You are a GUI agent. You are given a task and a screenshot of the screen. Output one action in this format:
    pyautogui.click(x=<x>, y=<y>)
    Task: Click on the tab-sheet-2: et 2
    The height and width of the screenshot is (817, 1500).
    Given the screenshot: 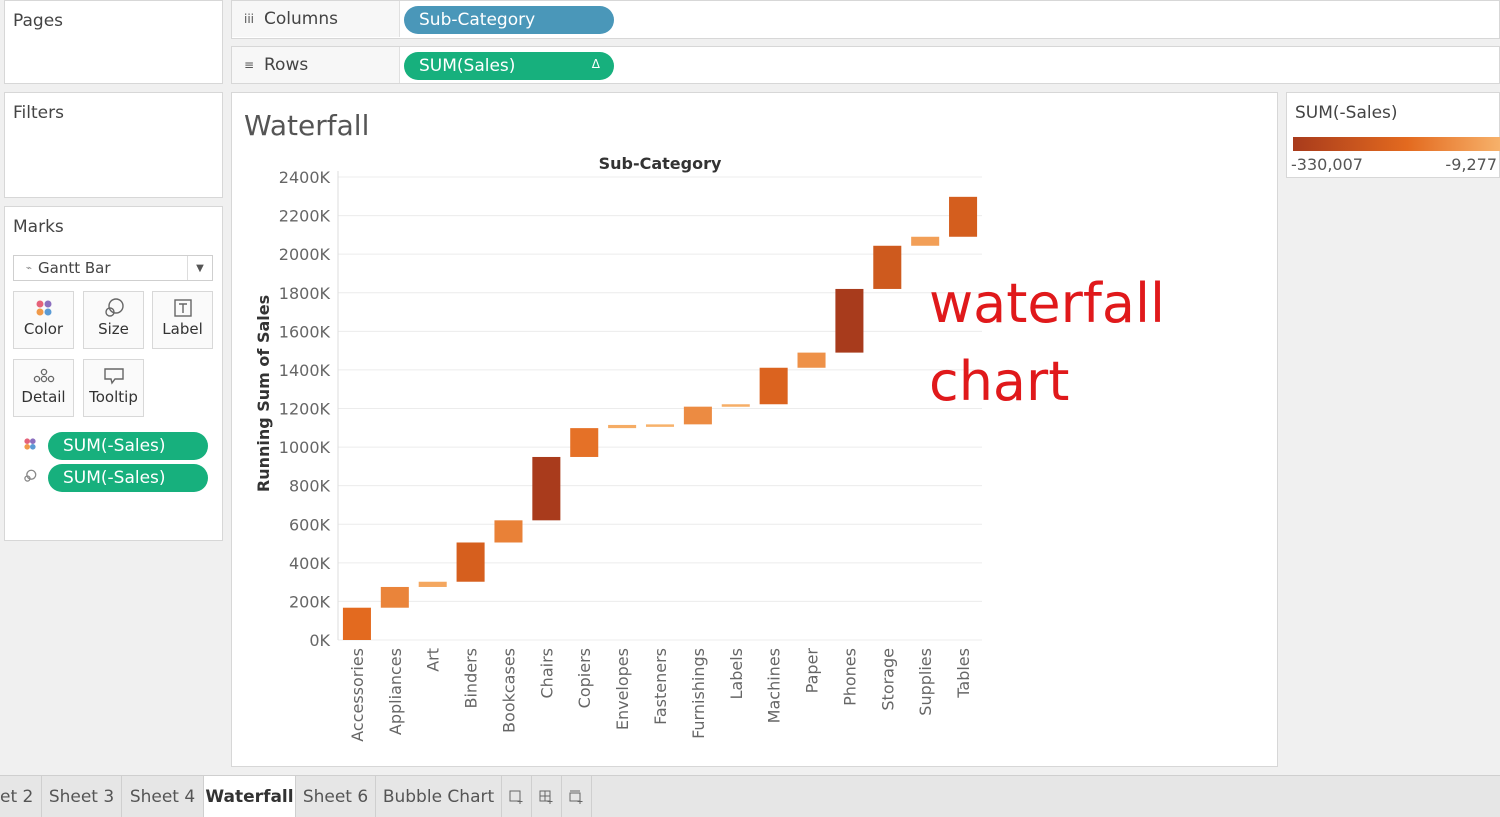 What is the action you would take?
    pyautogui.click(x=21, y=796)
    